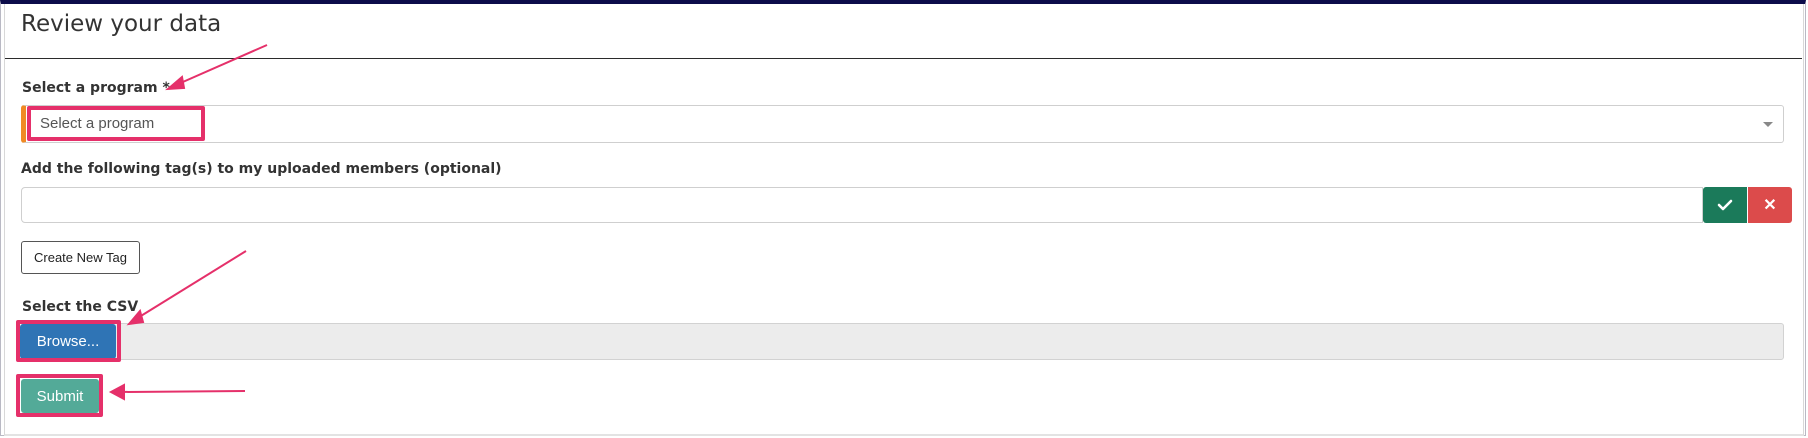  Describe the element at coordinates (903, 58) in the screenshot. I see `title-divider` at that location.